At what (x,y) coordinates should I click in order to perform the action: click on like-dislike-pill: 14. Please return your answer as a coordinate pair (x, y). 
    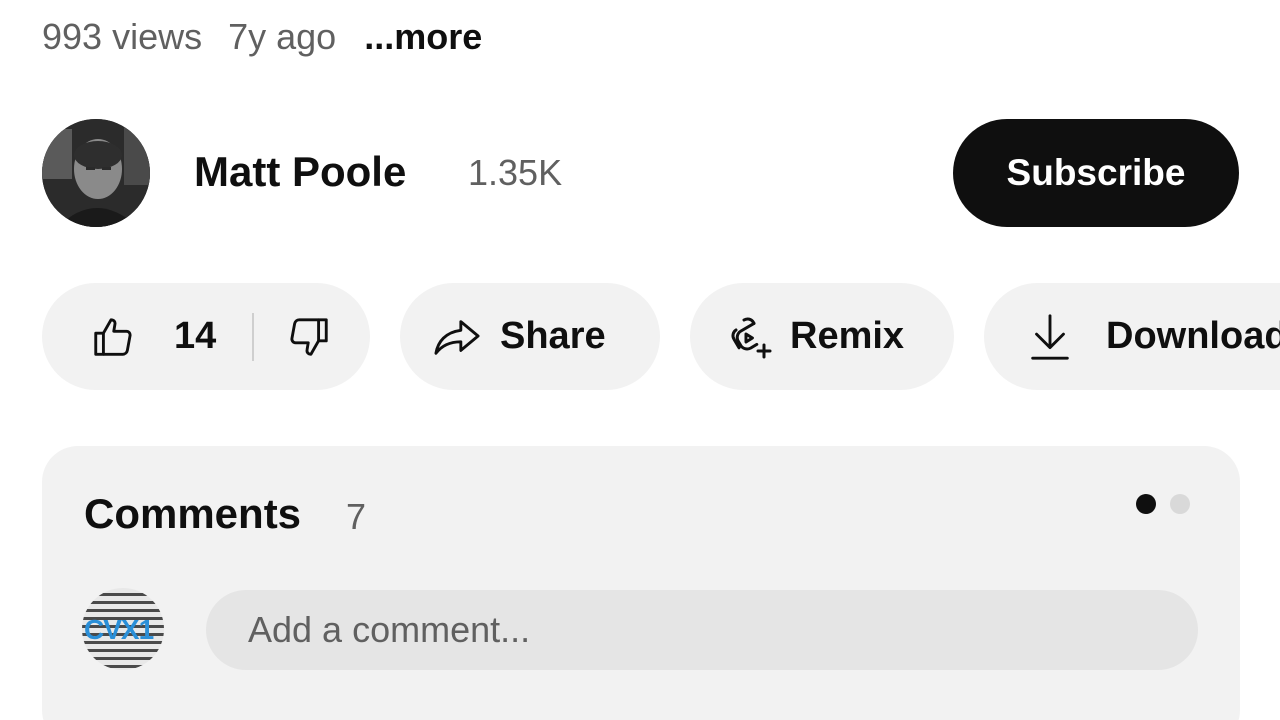
    Looking at the image, I should click on (206, 336).